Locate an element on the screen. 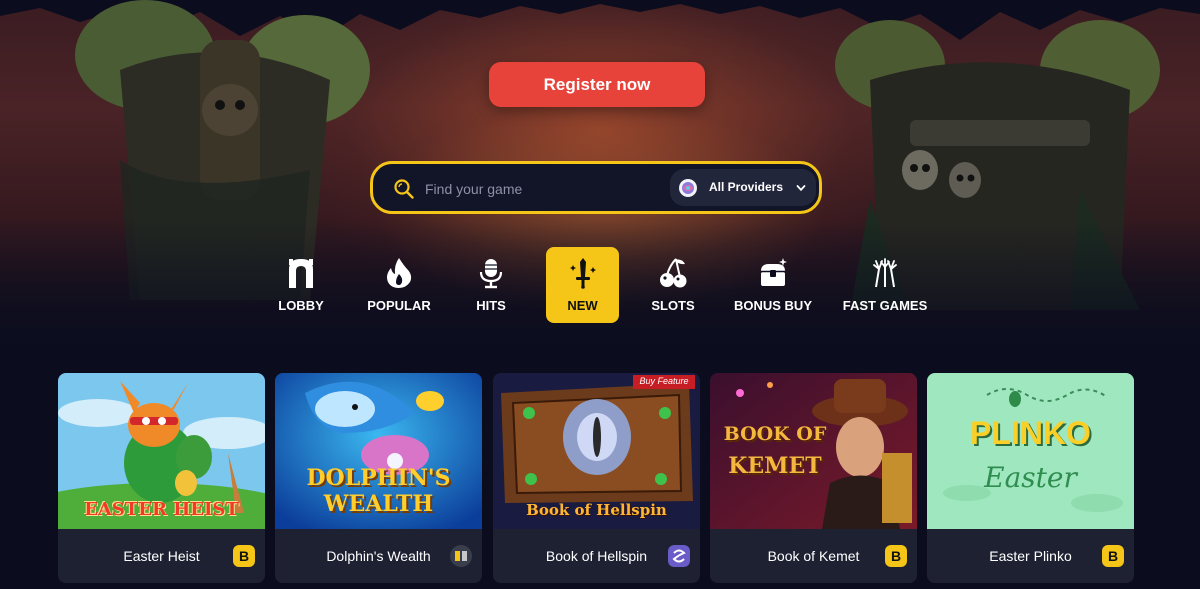 The height and width of the screenshot is (589, 1200). category-label: HITS is located at coordinates (491, 305).